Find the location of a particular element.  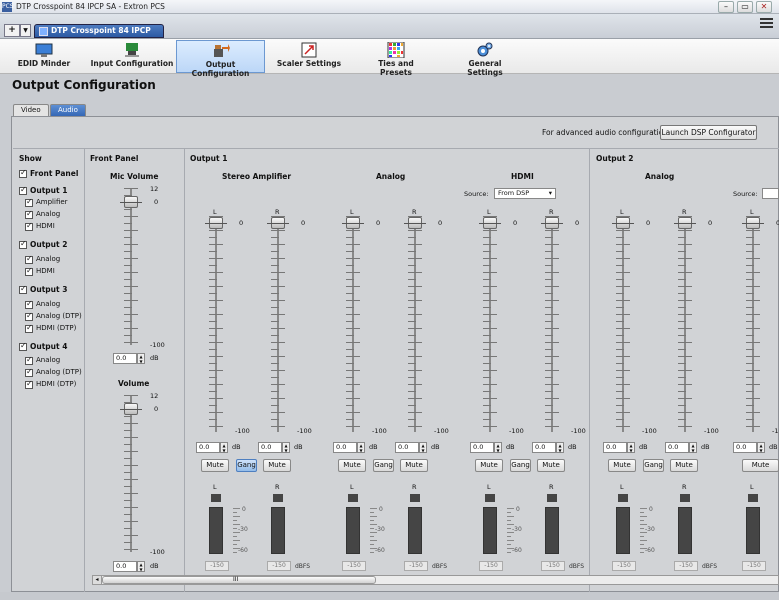

analog2-mute-right-button: Mute is located at coordinates (684, 465).